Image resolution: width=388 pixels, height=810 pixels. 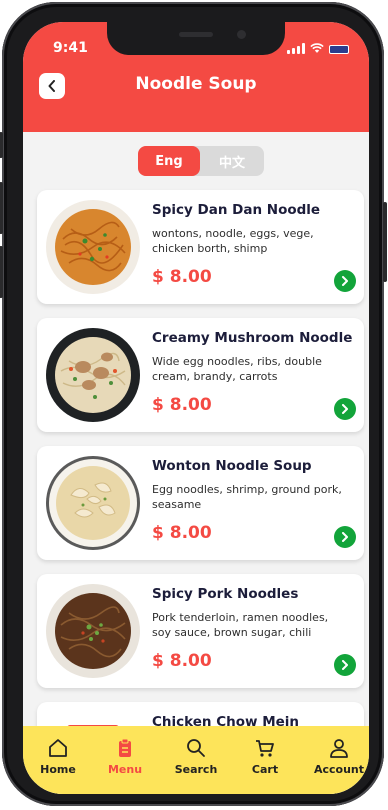 What do you see at coordinates (196, 38) in the screenshot?
I see `notch` at bounding box center [196, 38].